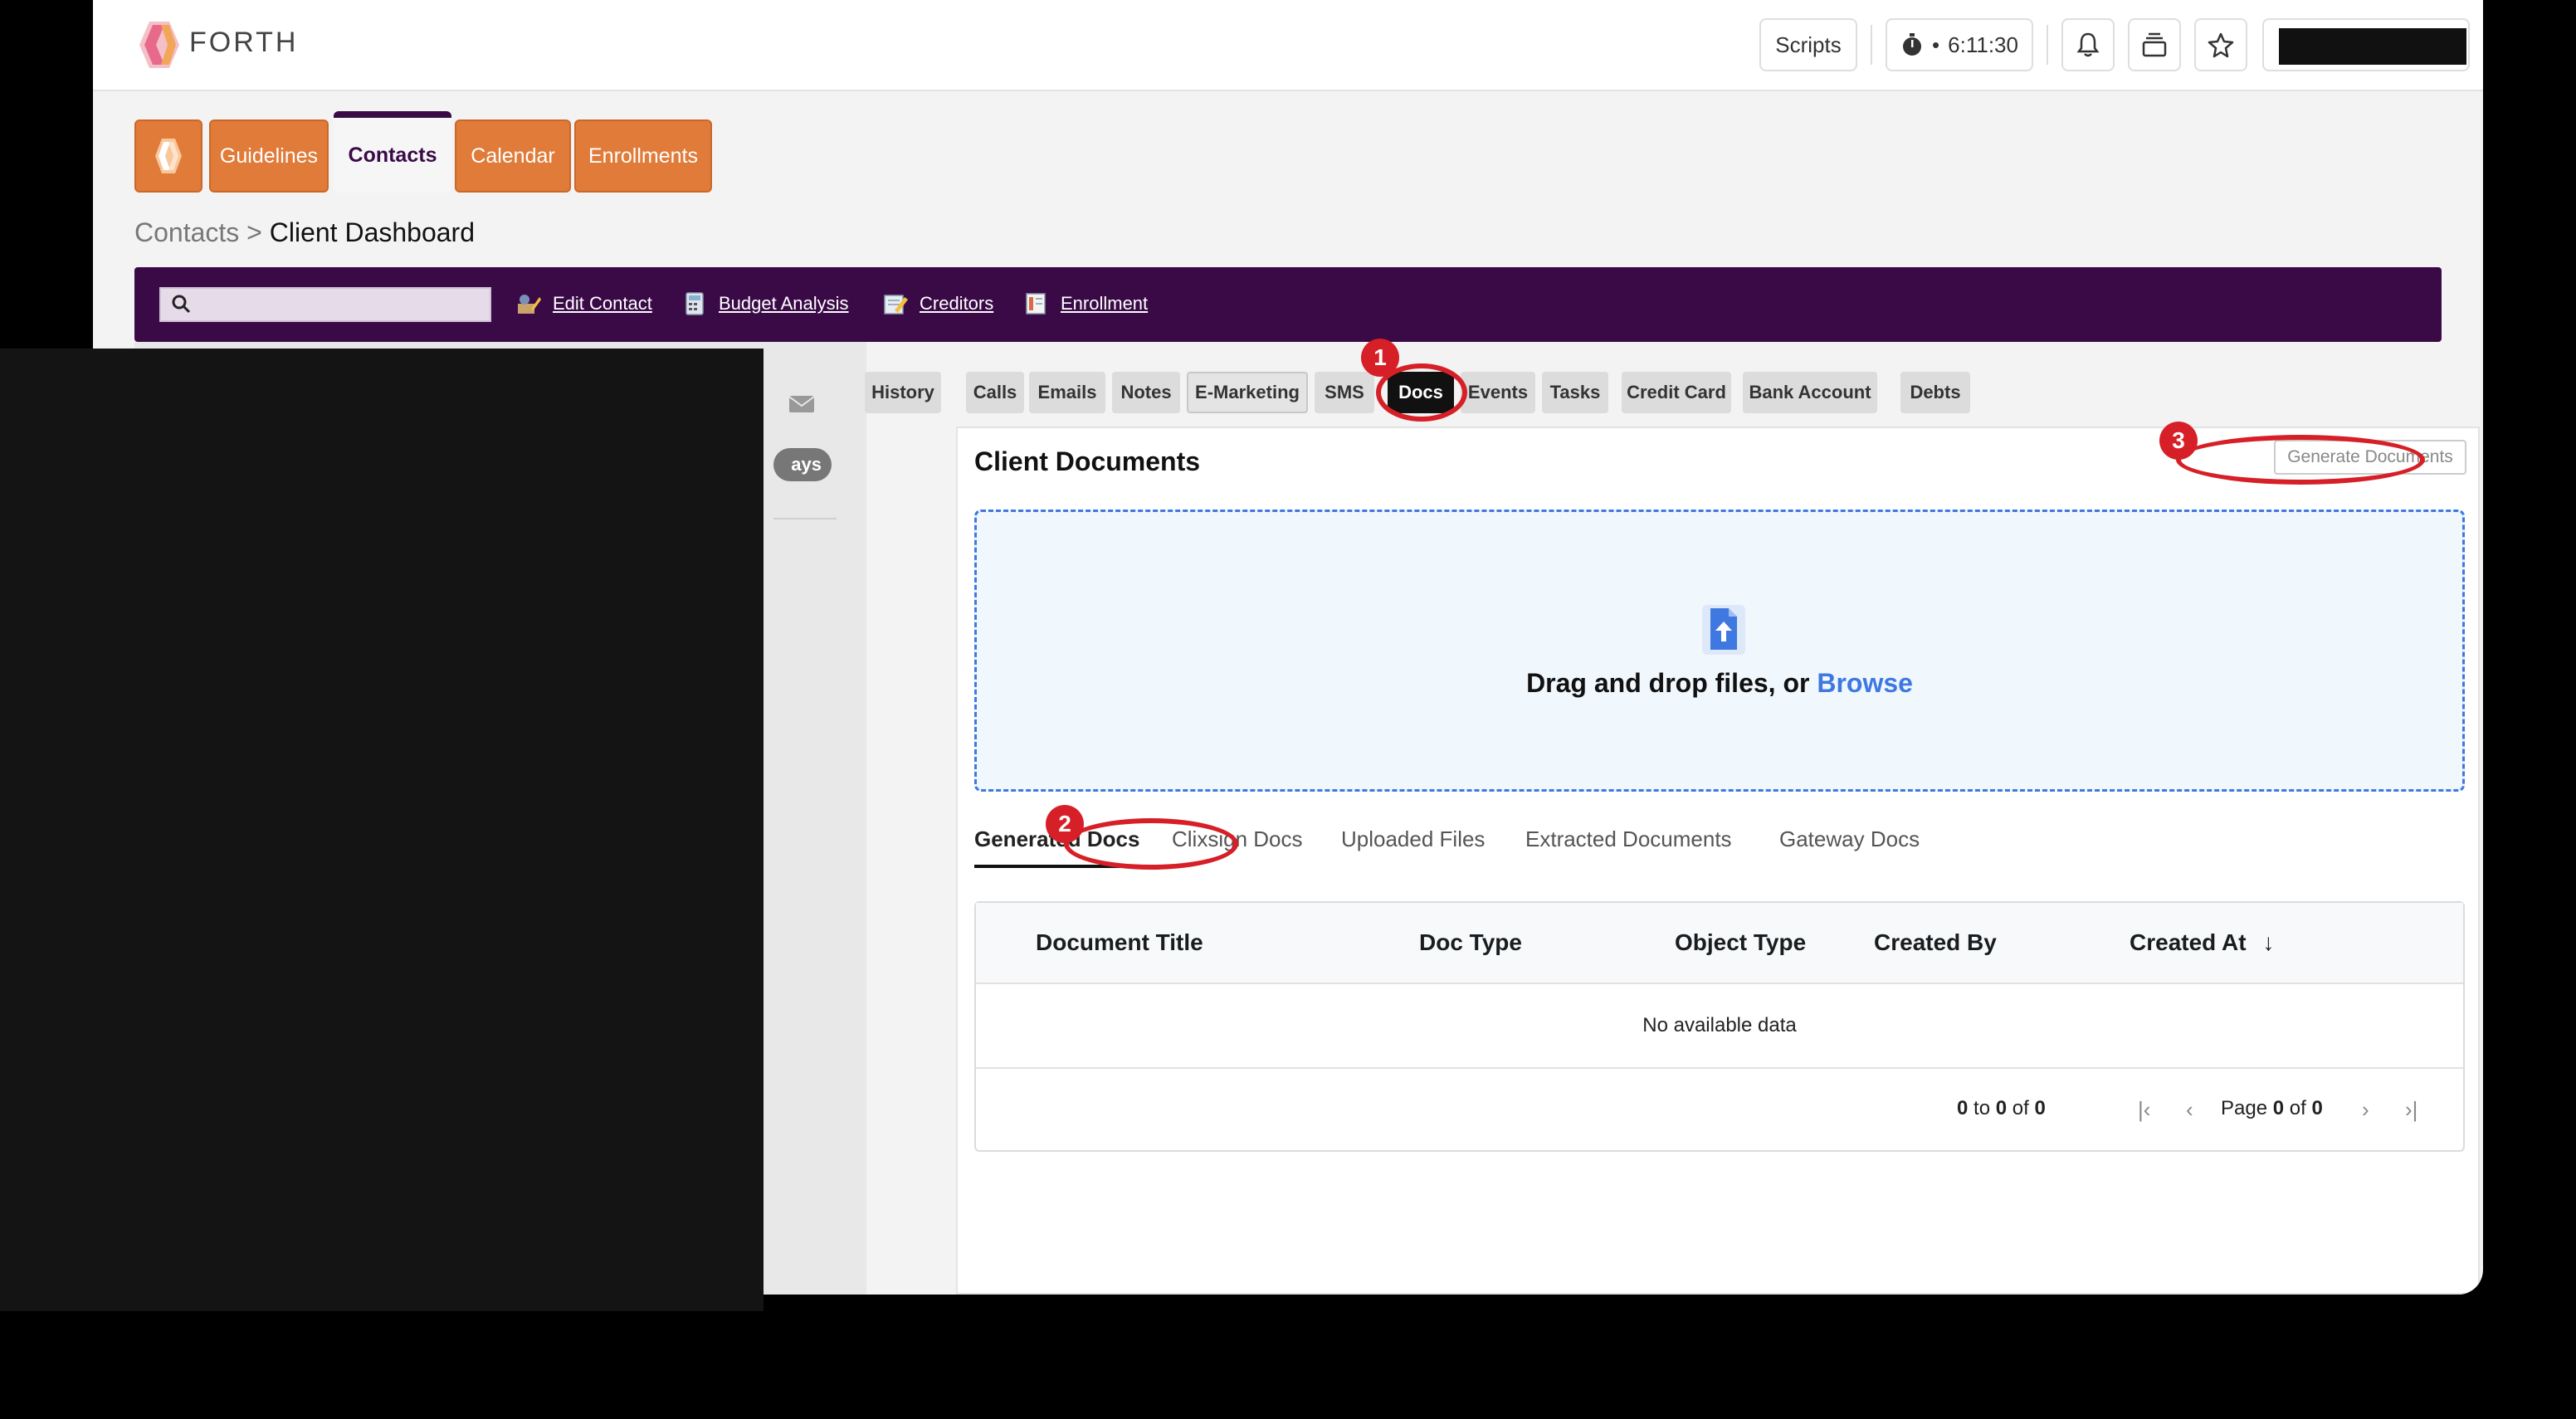 This screenshot has width=2576, height=1419. What do you see at coordinates (529, 305) in the screenshot?
I see `edit-contact-icon` at bounding box center [529, 305].